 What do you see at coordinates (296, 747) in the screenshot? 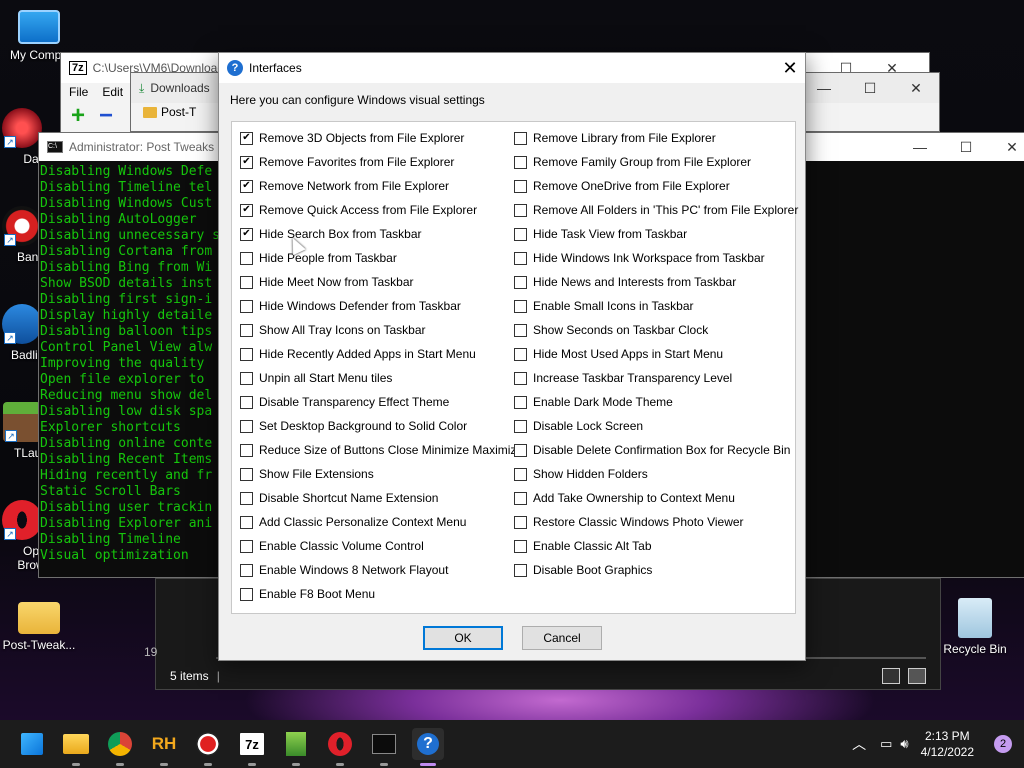
I see `taskbar-notepad-button` at bounding box center [296, 747].